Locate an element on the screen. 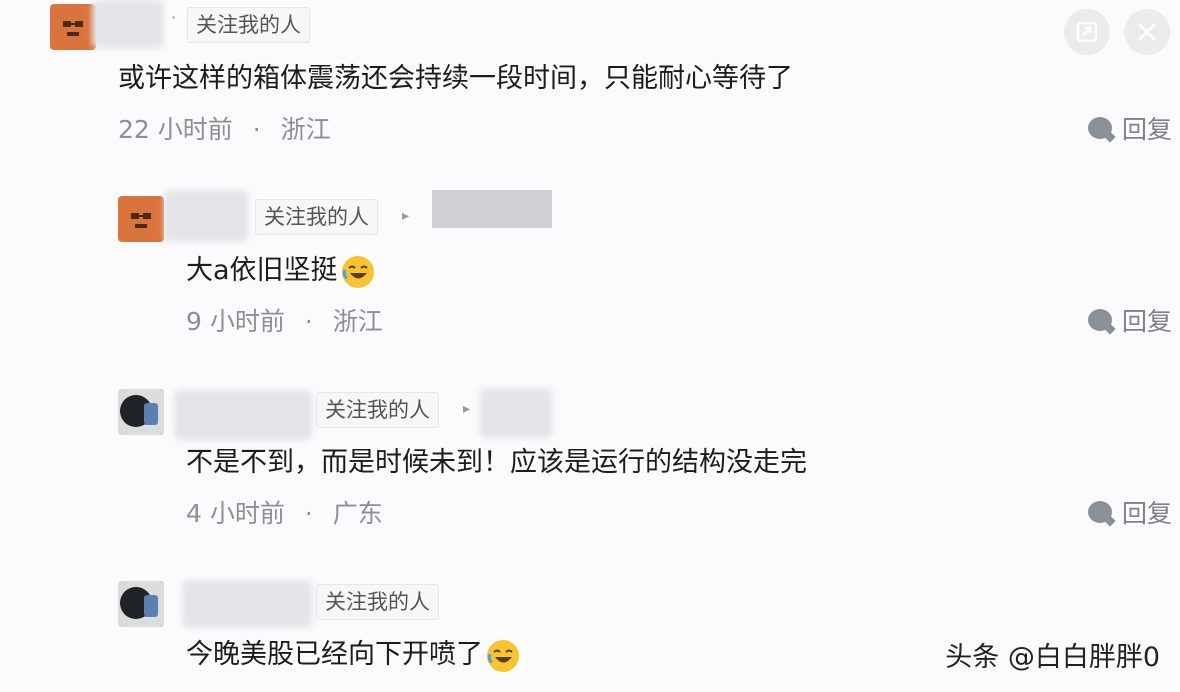 This screenshot has height=692, width=1180. close-button is located at coordinates (1147, 32).